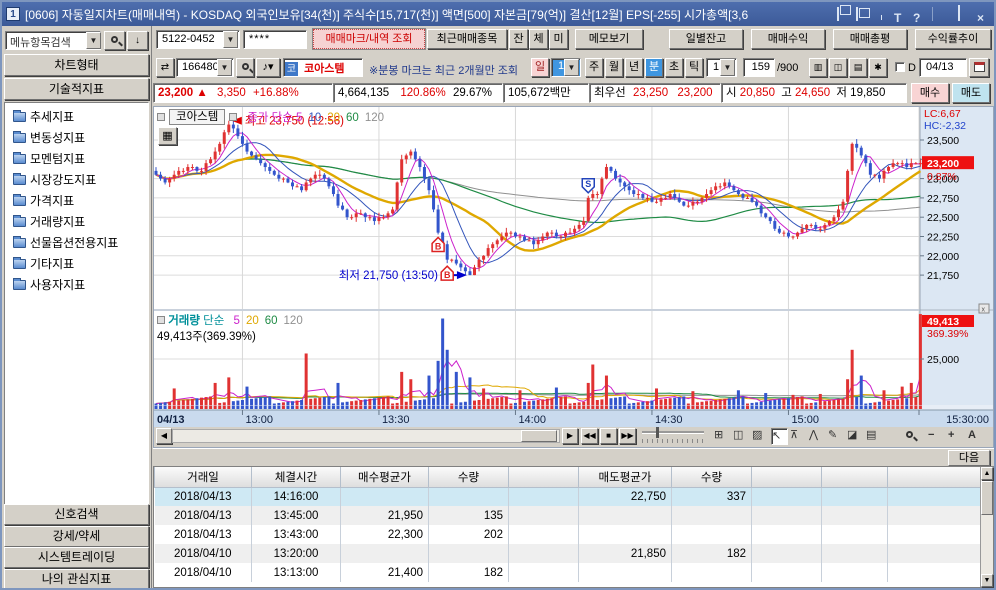 This screenshot has width=996, height=590. What do you see at coordinates (943, 67) in the screenshot?
I see `date-input: 04/13` at bounding box center [943, 67].